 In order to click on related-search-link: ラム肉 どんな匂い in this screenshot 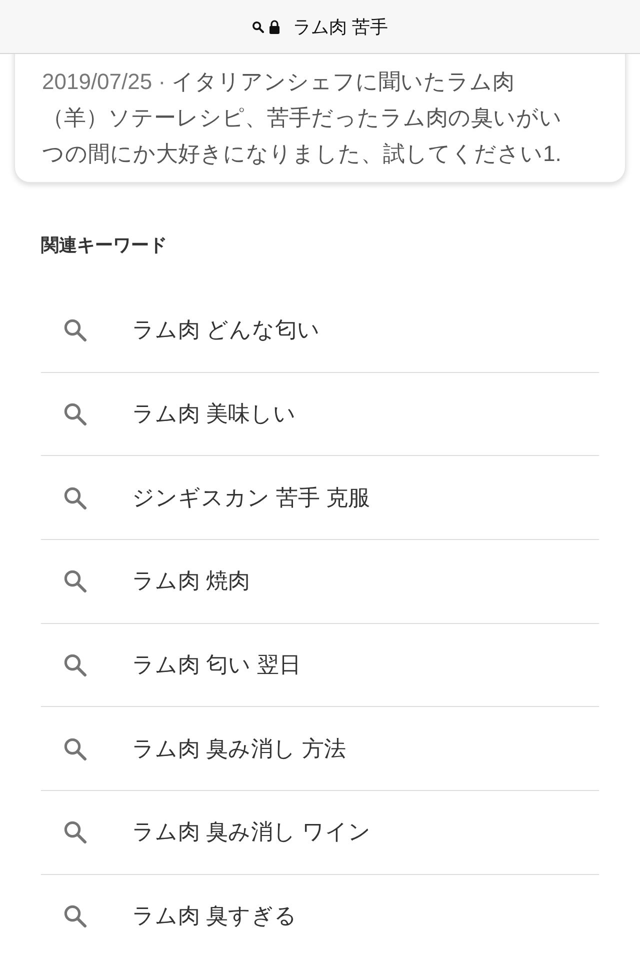, I will do `click(185, 330)`.